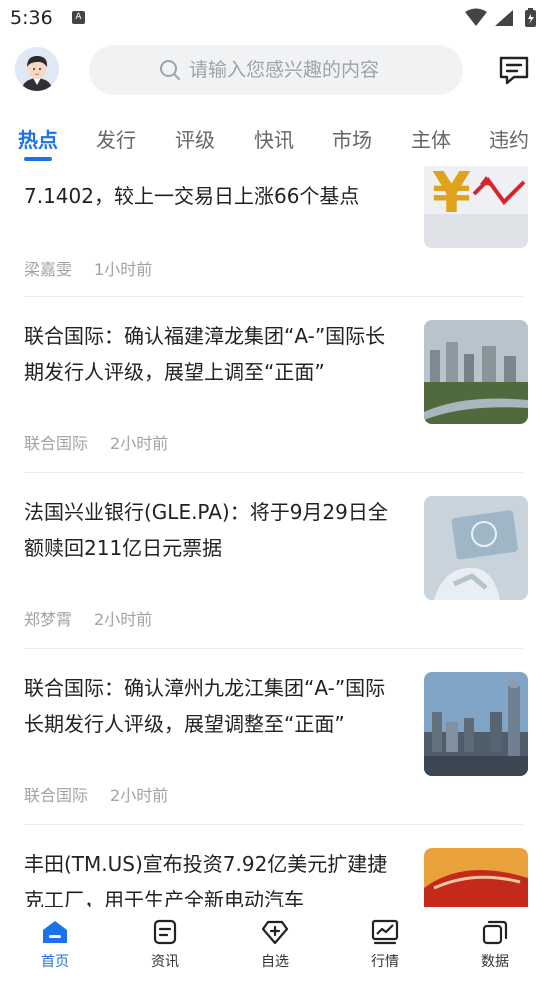  Describe the element at coordinates (38, 138) in the screenshot. I see `tab-hot: 热点` at that location.